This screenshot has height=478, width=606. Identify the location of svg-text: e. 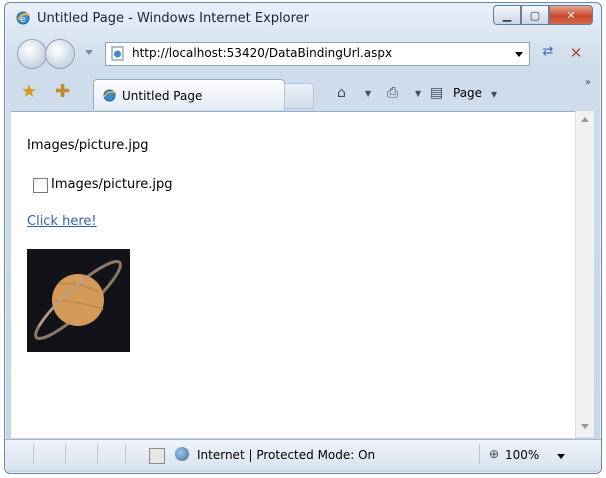
(23, 20).